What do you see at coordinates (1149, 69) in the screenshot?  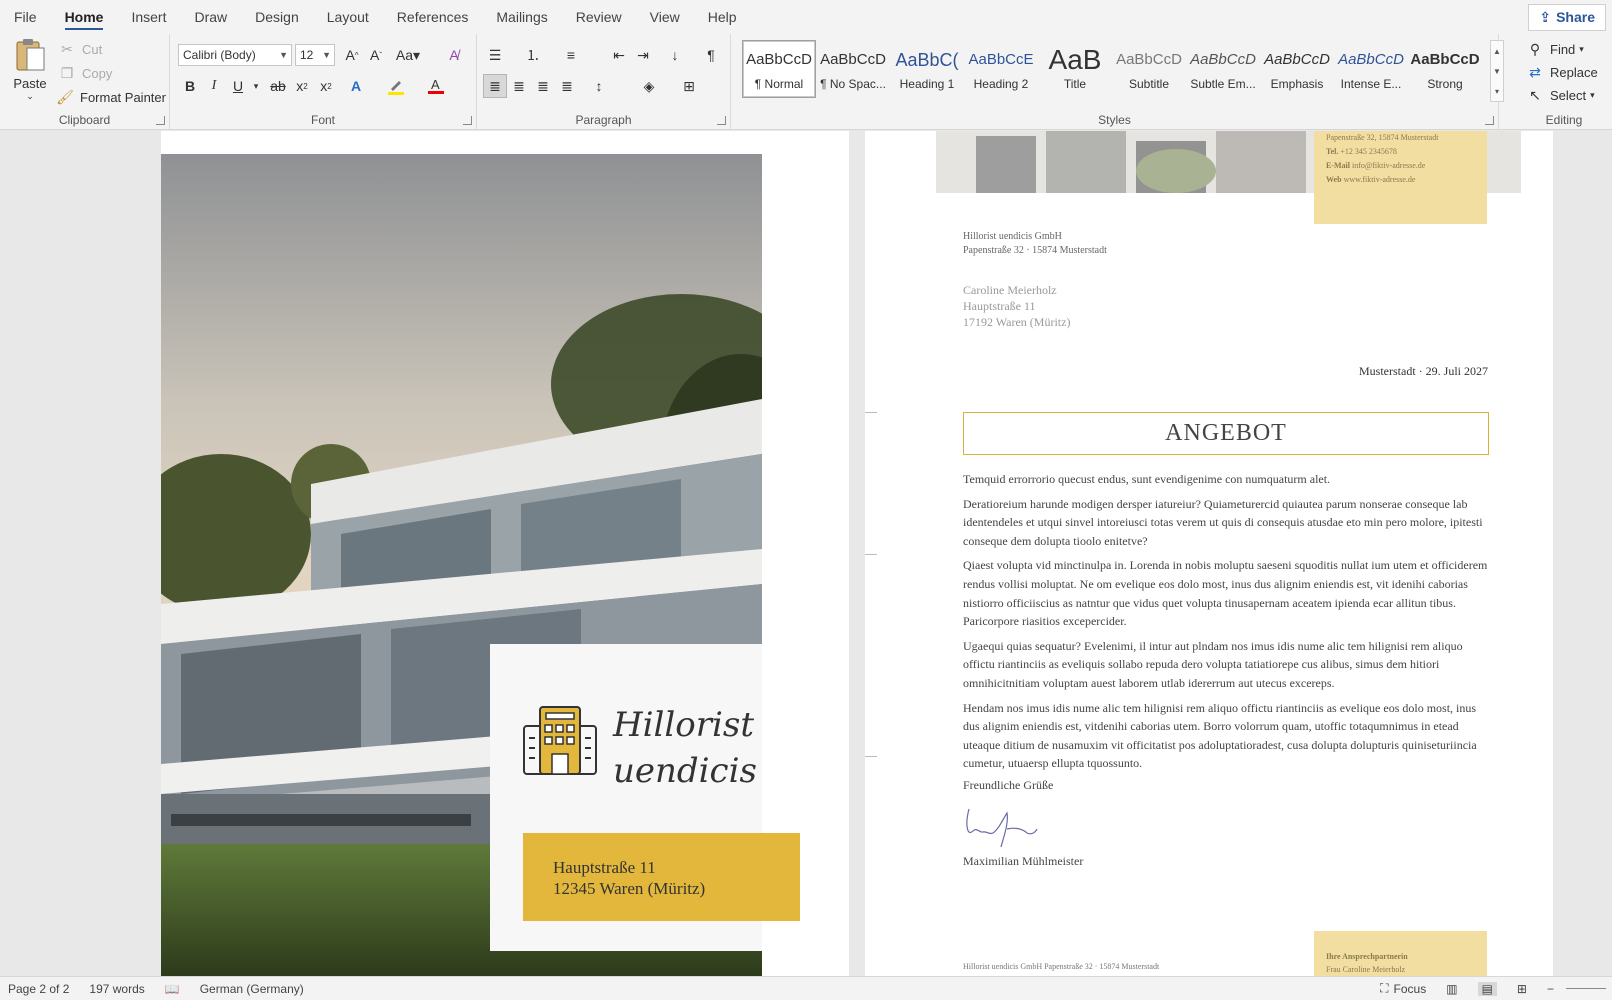 I see `style-subtitle: AaBbCcD Subtitle` at bounding box center [1149, 69].